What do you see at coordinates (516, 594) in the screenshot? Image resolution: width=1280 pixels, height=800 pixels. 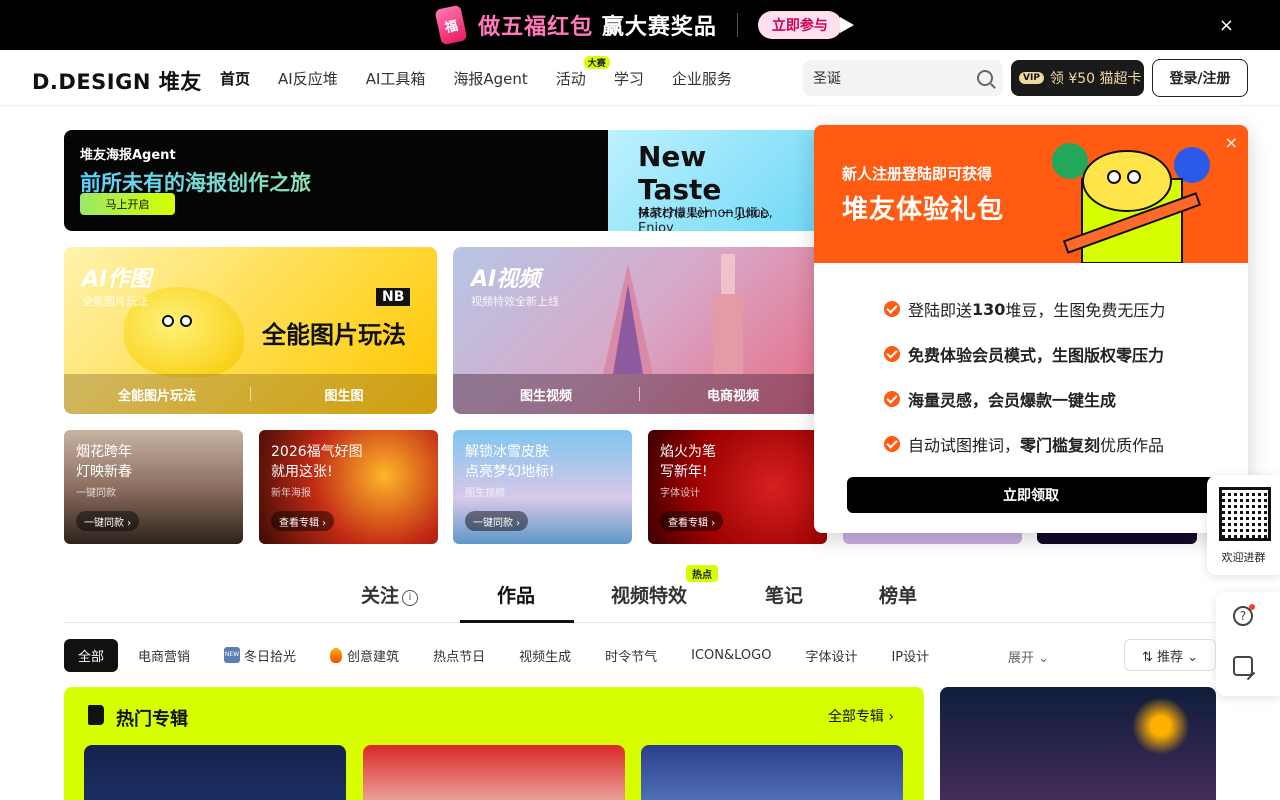 I see `tab-works: 作品` at bounding box center [516, 594].